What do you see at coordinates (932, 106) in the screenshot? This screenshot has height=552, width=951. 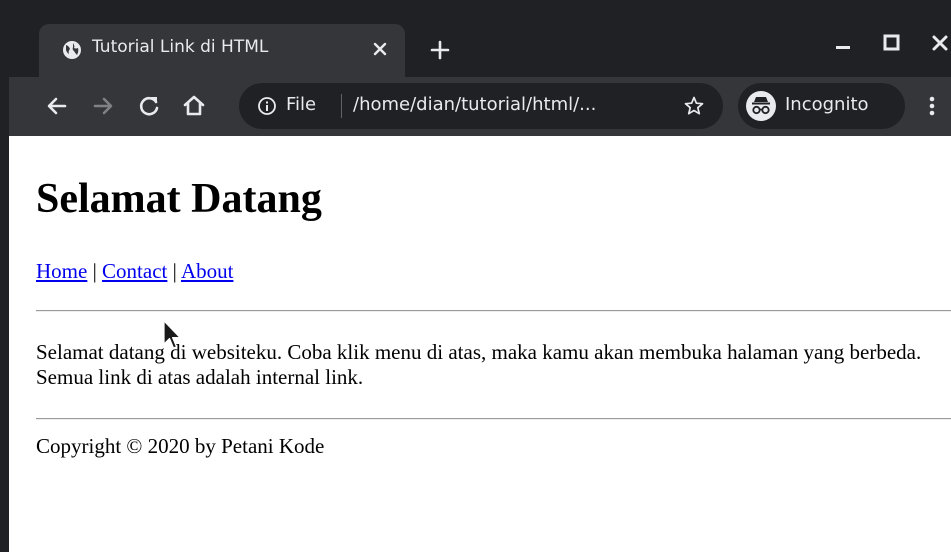 I see `more-vert-icon` at bounding box center [932, 106].